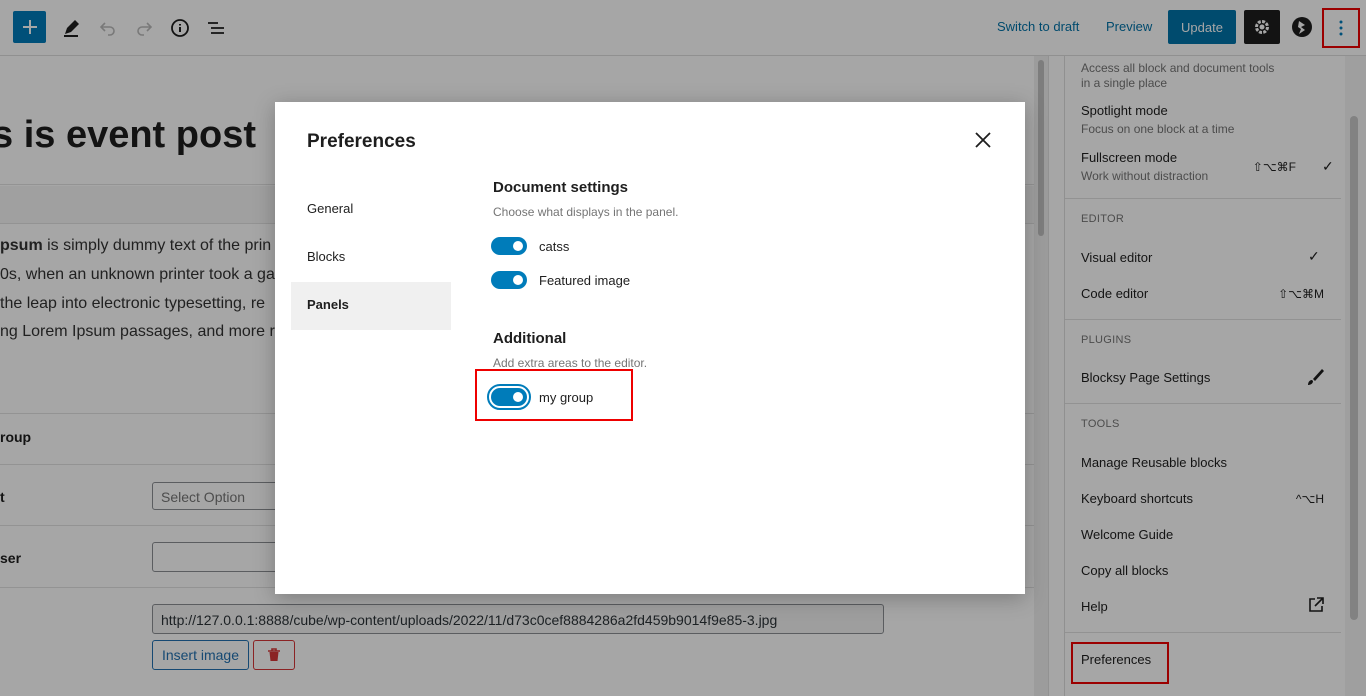  I want to click on close-icon, so click(983, 140).